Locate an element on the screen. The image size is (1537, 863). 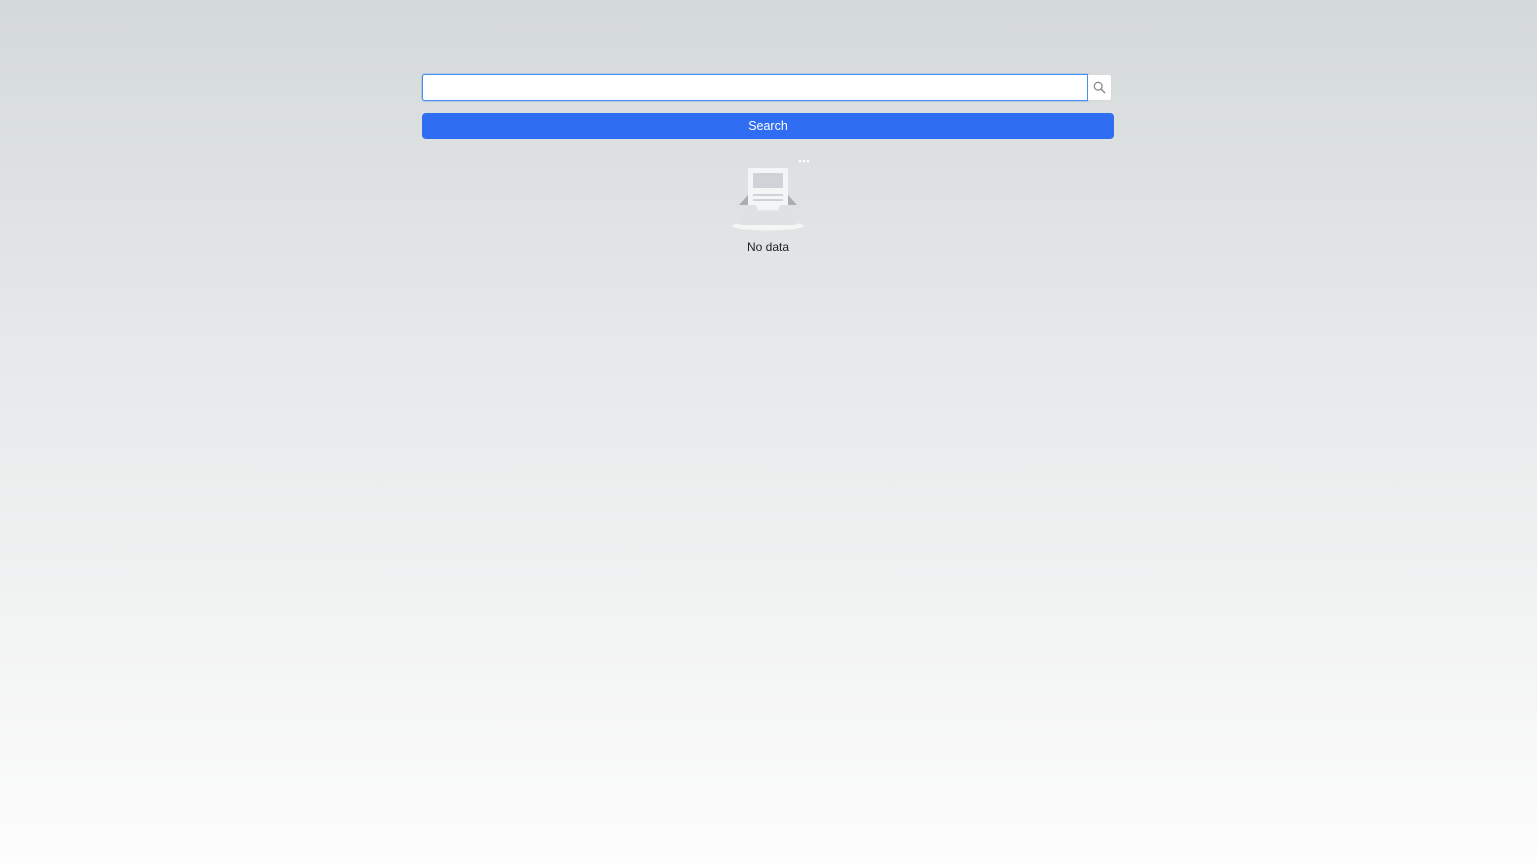
empty-state: No data is located at coordinates (768, 204).